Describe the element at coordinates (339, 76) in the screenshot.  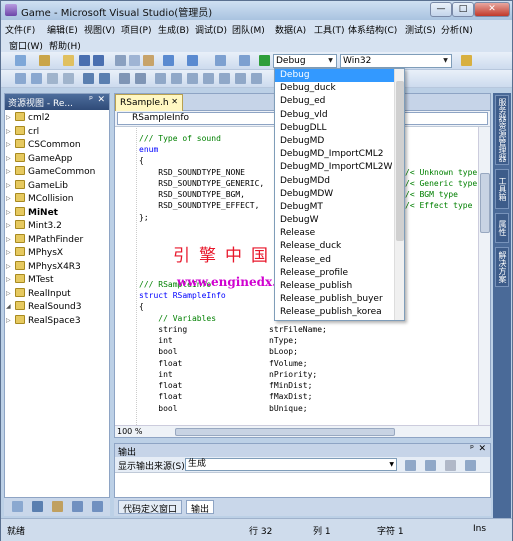
I see `dropdown-option: Debug` at that location.